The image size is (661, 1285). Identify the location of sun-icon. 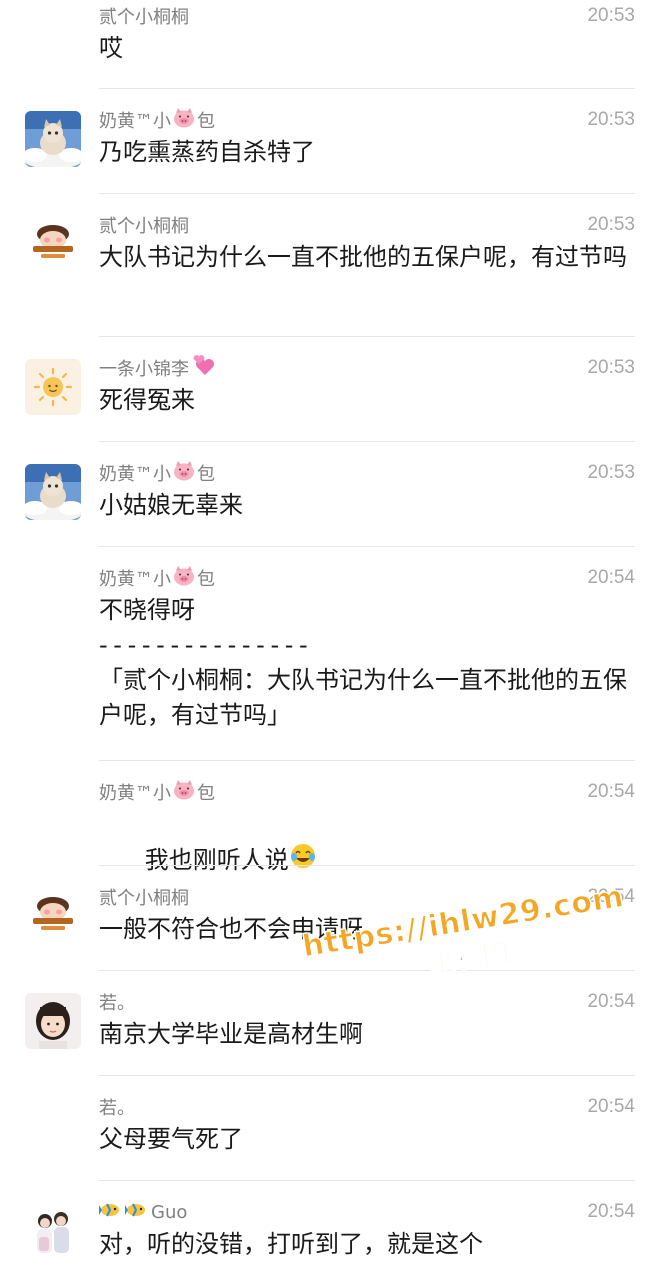
(53, 387).